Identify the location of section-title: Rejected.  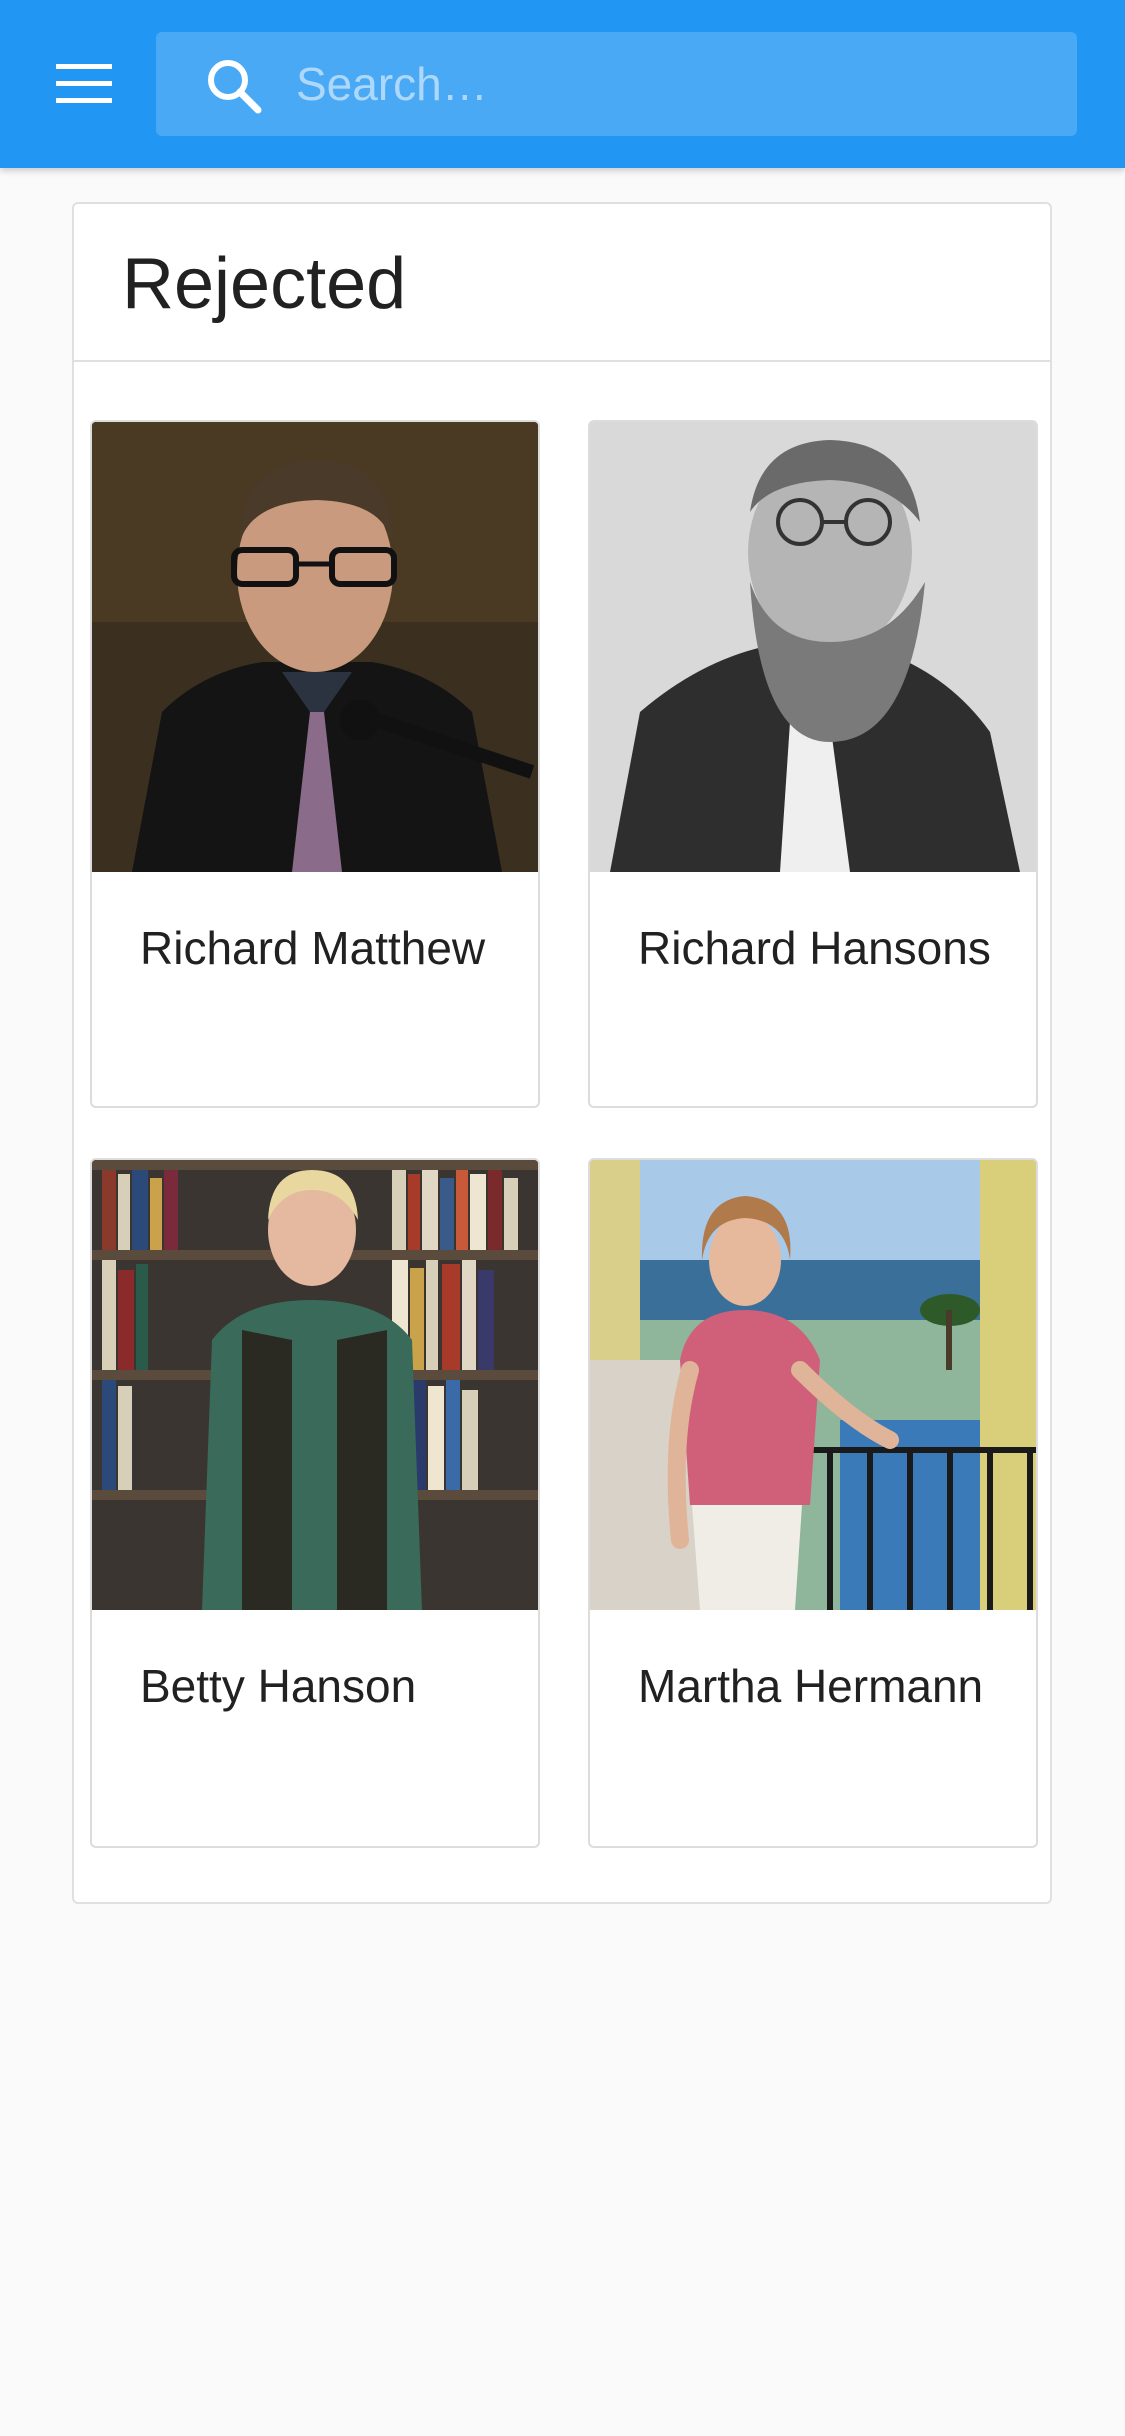
(264, 284).